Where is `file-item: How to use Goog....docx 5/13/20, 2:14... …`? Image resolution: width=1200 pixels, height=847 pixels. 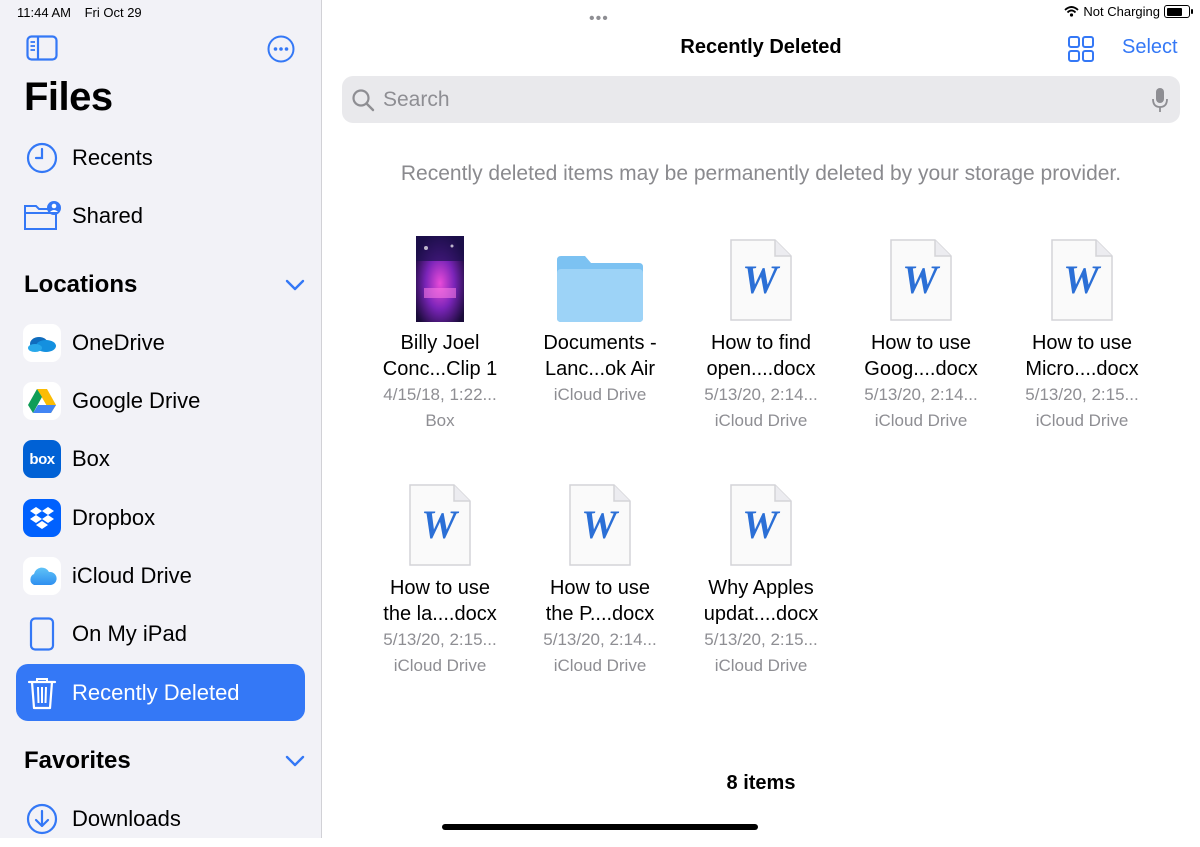
file-item: How to use Goog....docx 5/13/20, 2:14... … is located at coordinates (921, 333).